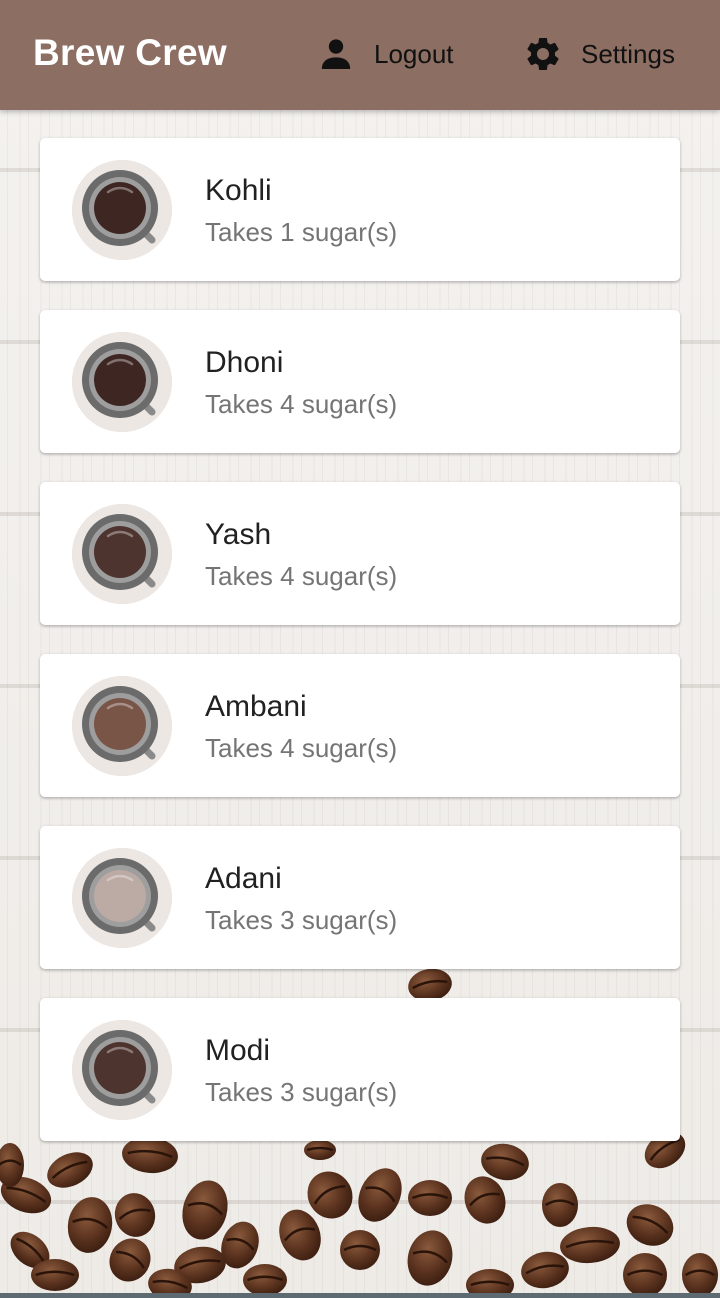 The image size is (720, 1298). I want to click on settings-label: Settings, so click(628, 53).